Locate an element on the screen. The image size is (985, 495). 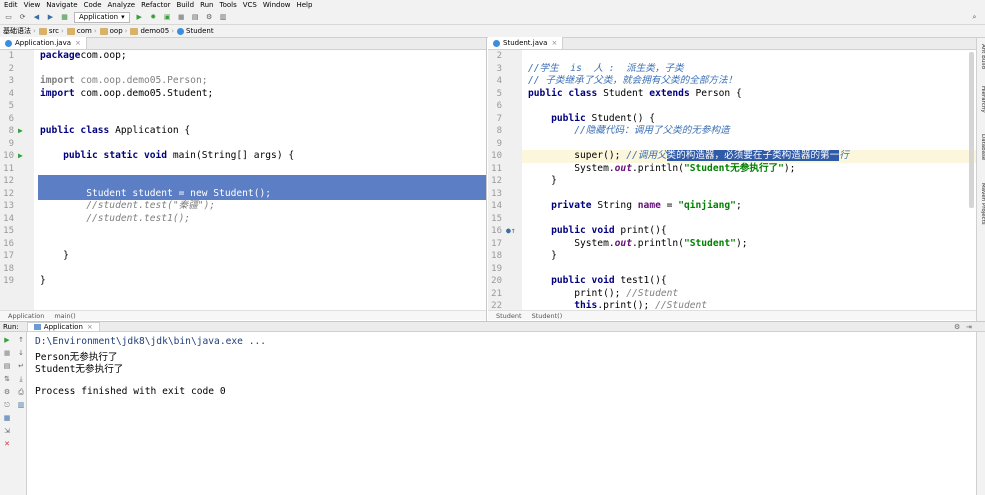
breadcrumb-class: Application is located at coordinates (26, 316).